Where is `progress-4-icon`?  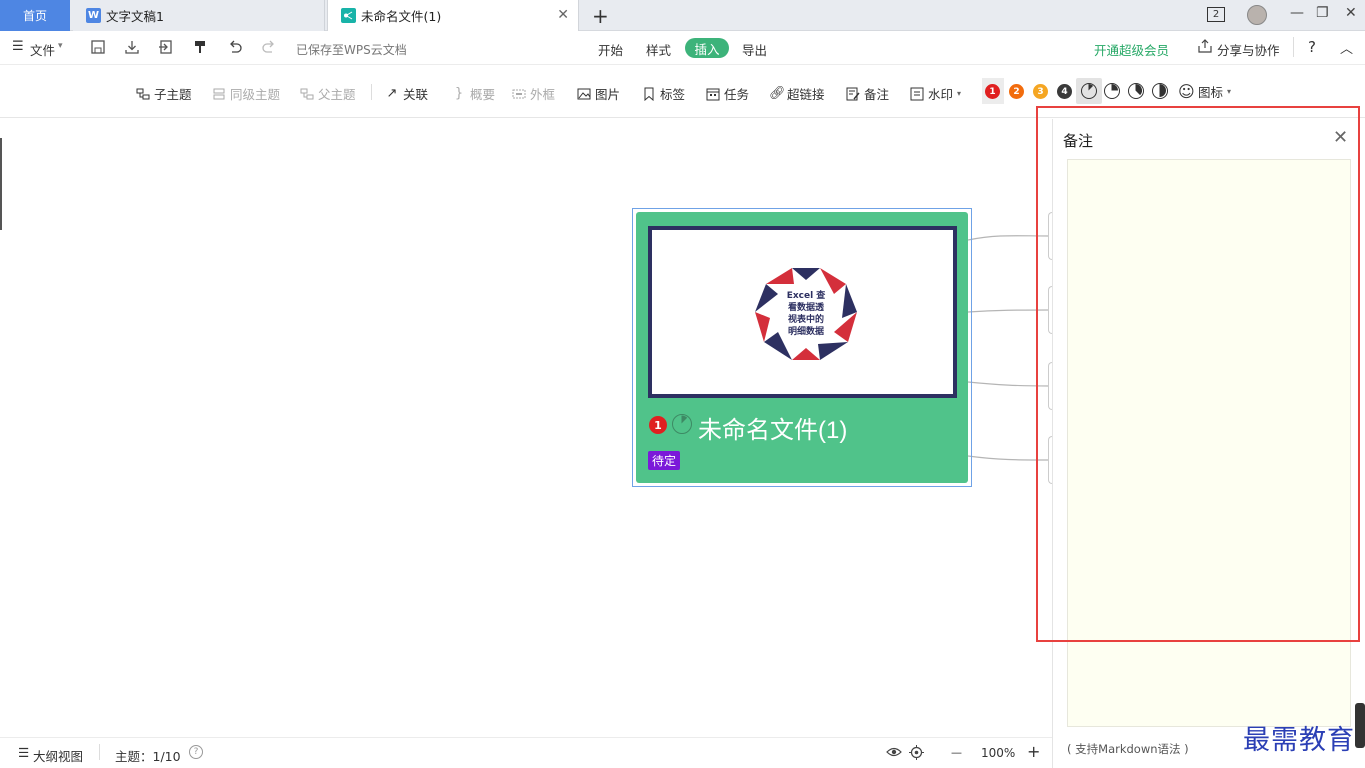 progress-4-icon is located at coordinates (1160, 91).